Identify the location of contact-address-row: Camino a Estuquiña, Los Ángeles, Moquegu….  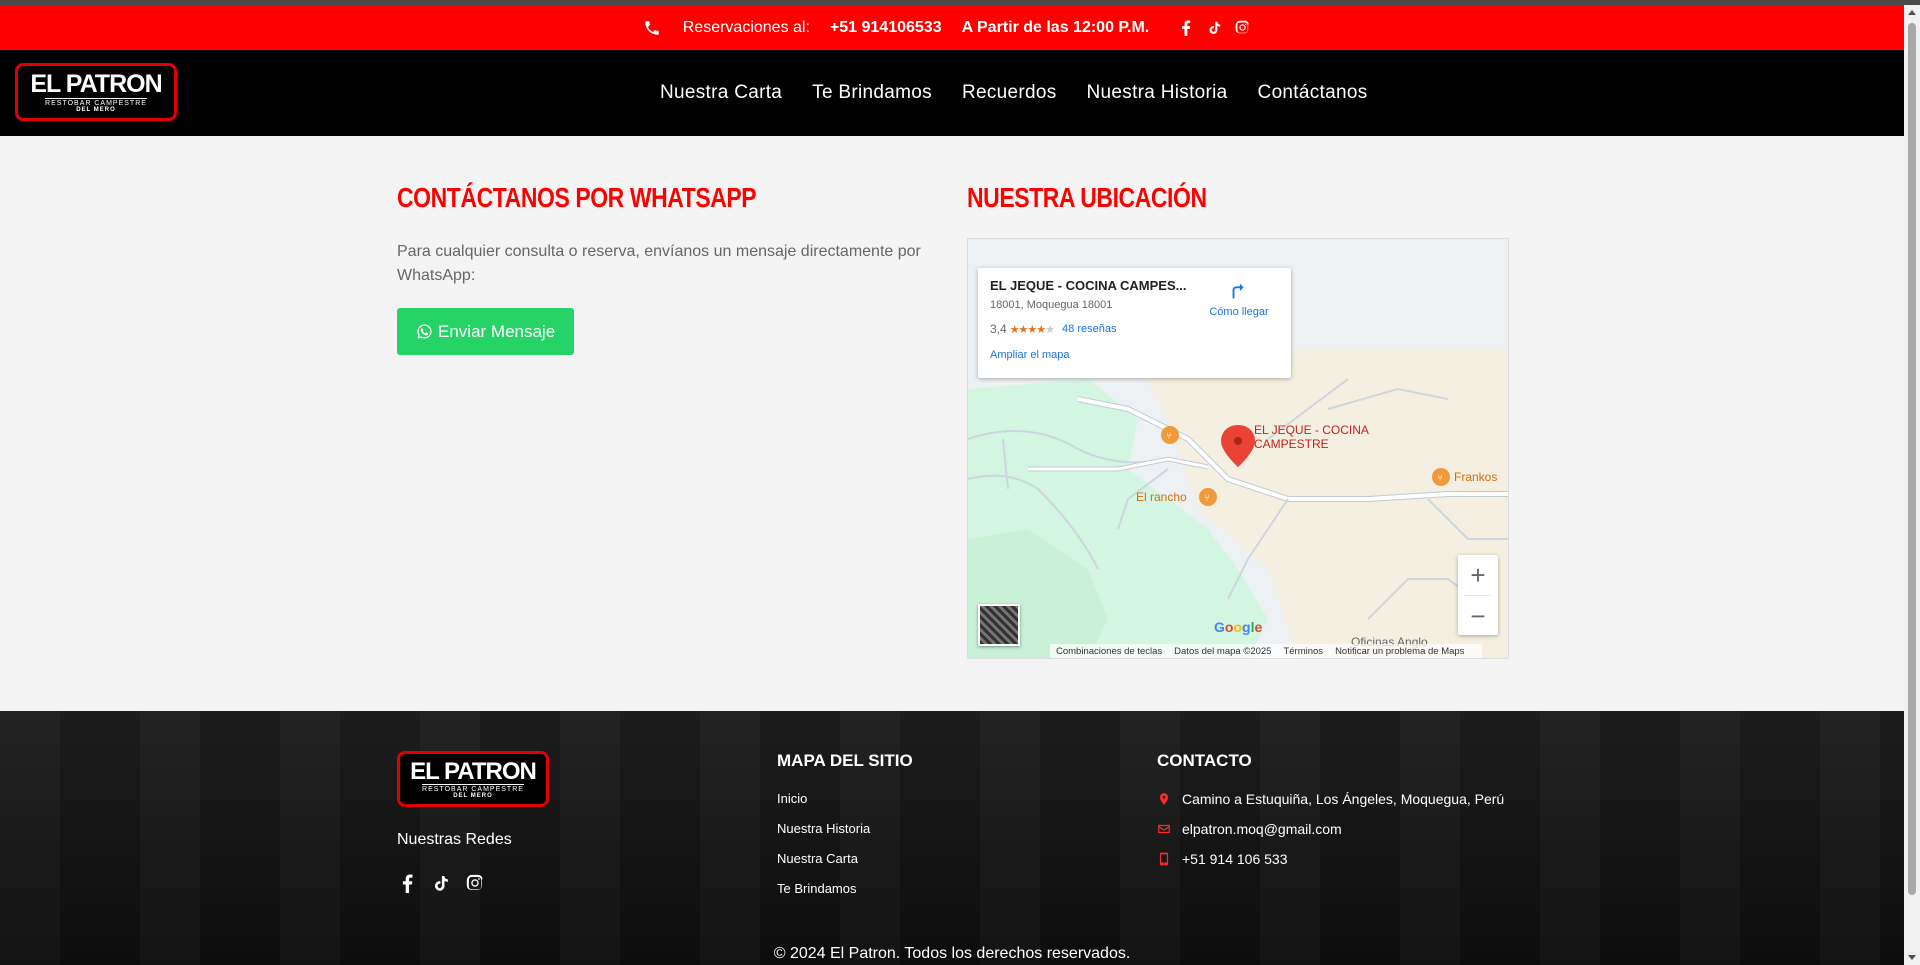
(1330, 799).